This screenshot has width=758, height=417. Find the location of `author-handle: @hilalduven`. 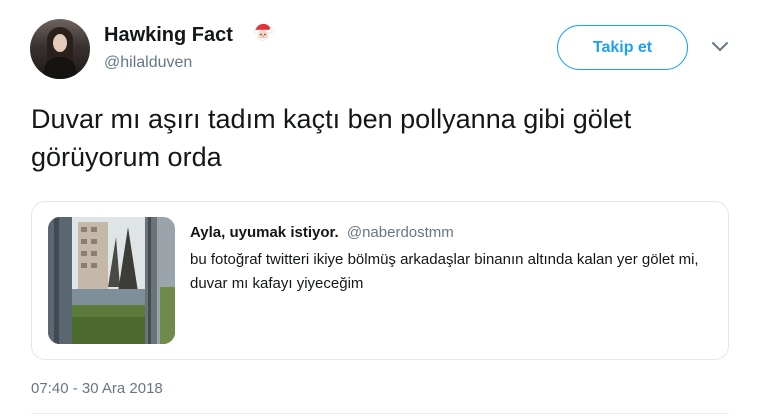

author-handle: @hilalduven is located at coordinates (148, 63).